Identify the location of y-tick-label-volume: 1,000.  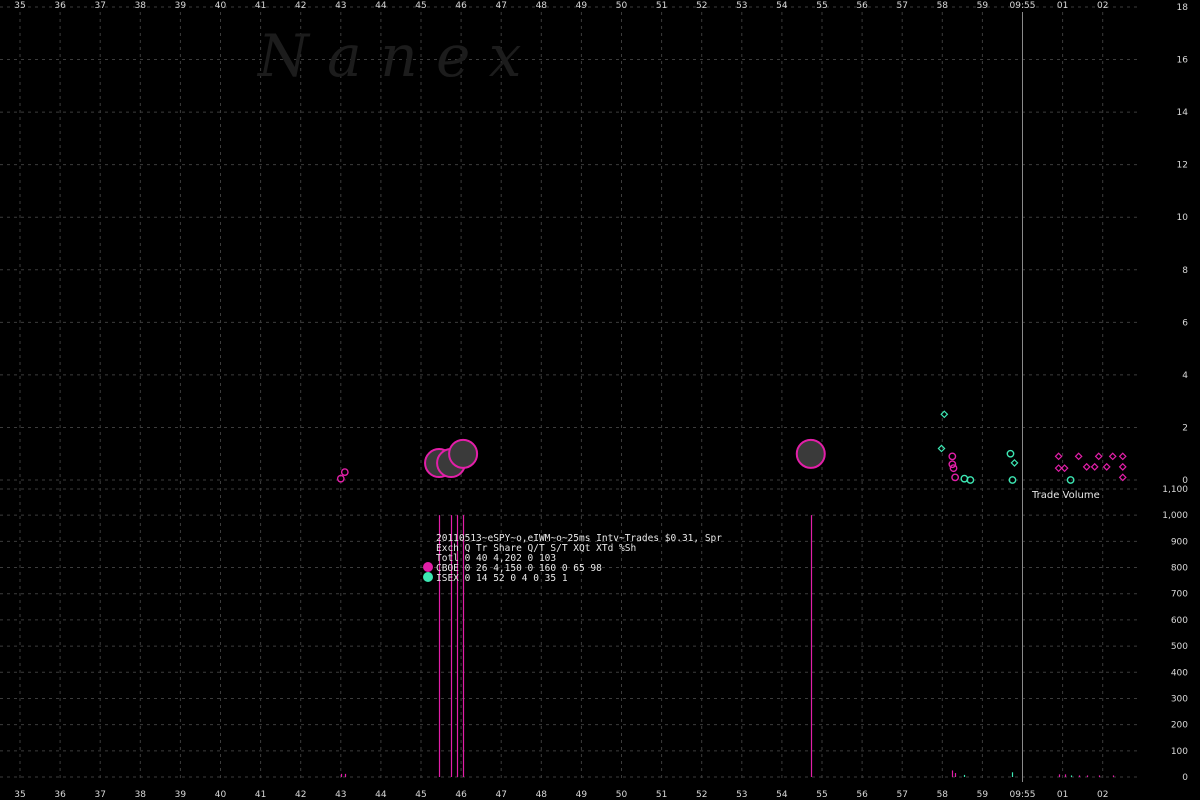
(1175, 516).